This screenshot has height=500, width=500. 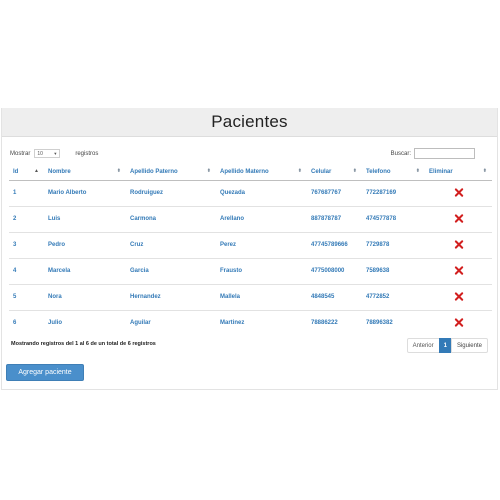 I want to click on chevron-down-icon: ▼, so click(x=55, y=153).